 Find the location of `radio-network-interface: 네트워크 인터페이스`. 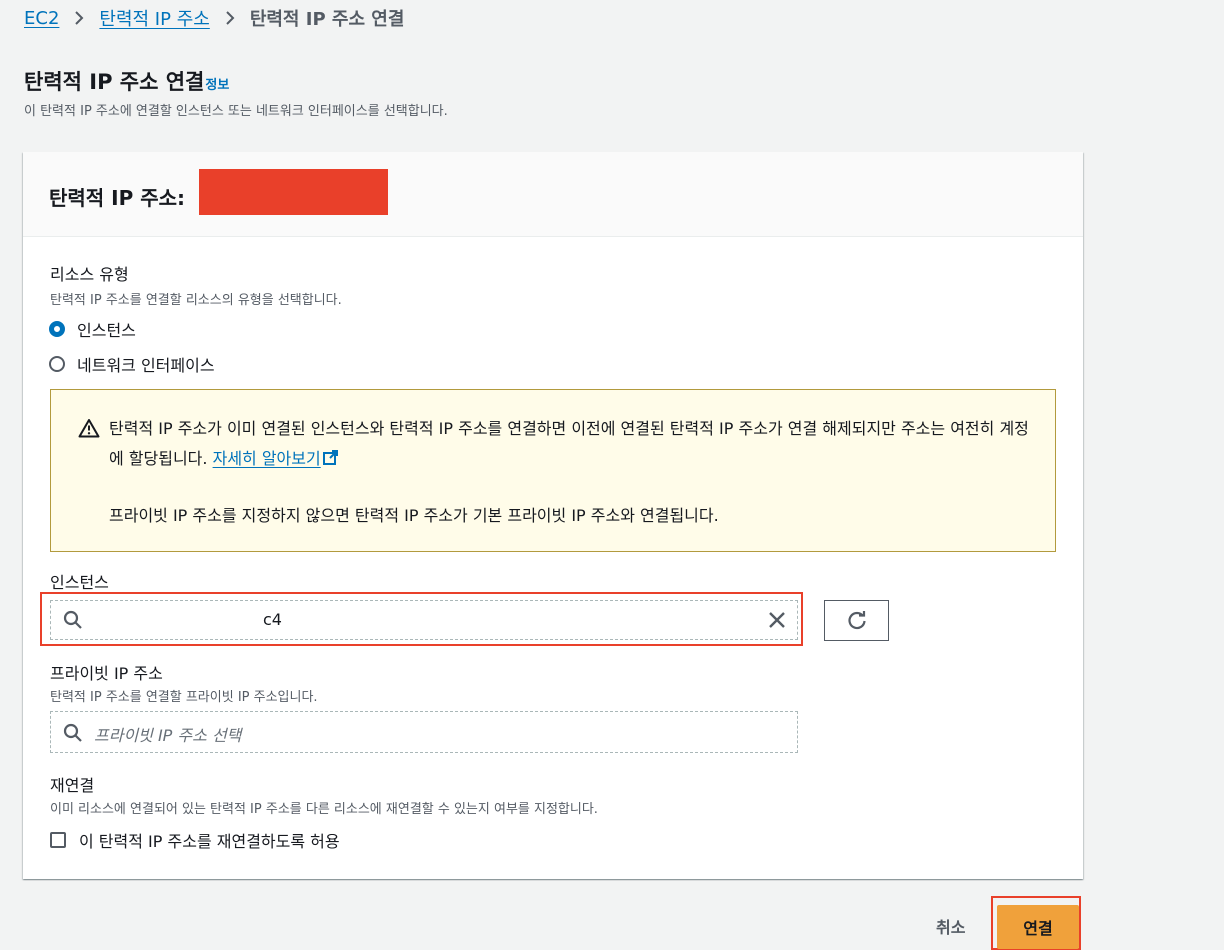

radio-network-interface: 네트워크 인터페이스 is located at coordinates (132, 364).